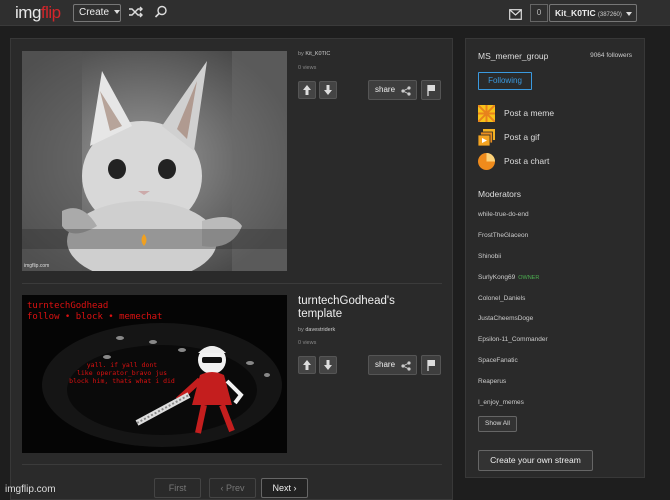  Describe the element at coordinates (499, 194) in the screenshot. I see `moderators-heading: Moderators` at that location.